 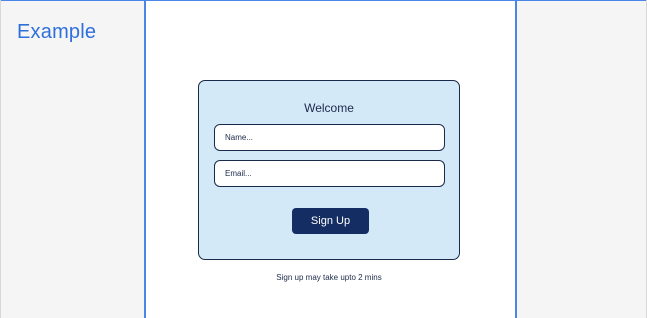 I want to click on top-border, so click(x=323, y=0).